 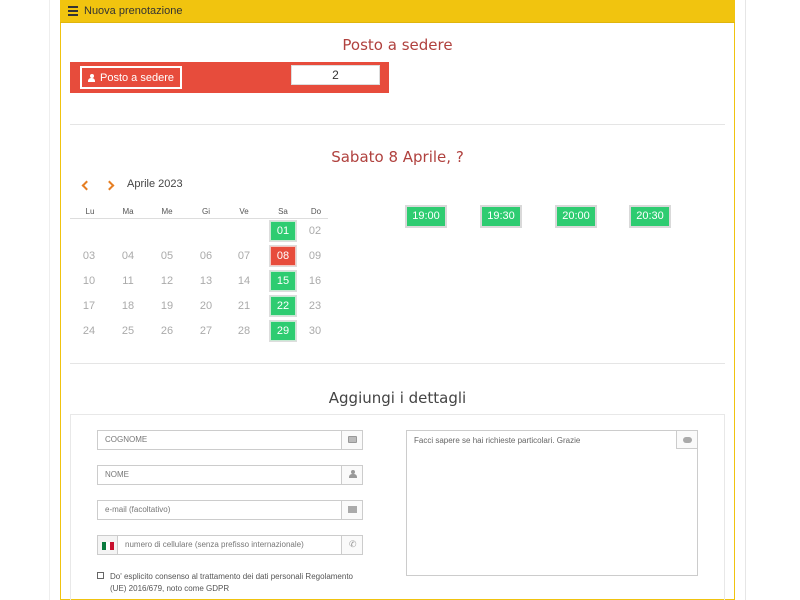 What do you see at coordinates (89, 256) in the screenshot?
I see `calendar-day: 03` at bounding box center [89, 256].